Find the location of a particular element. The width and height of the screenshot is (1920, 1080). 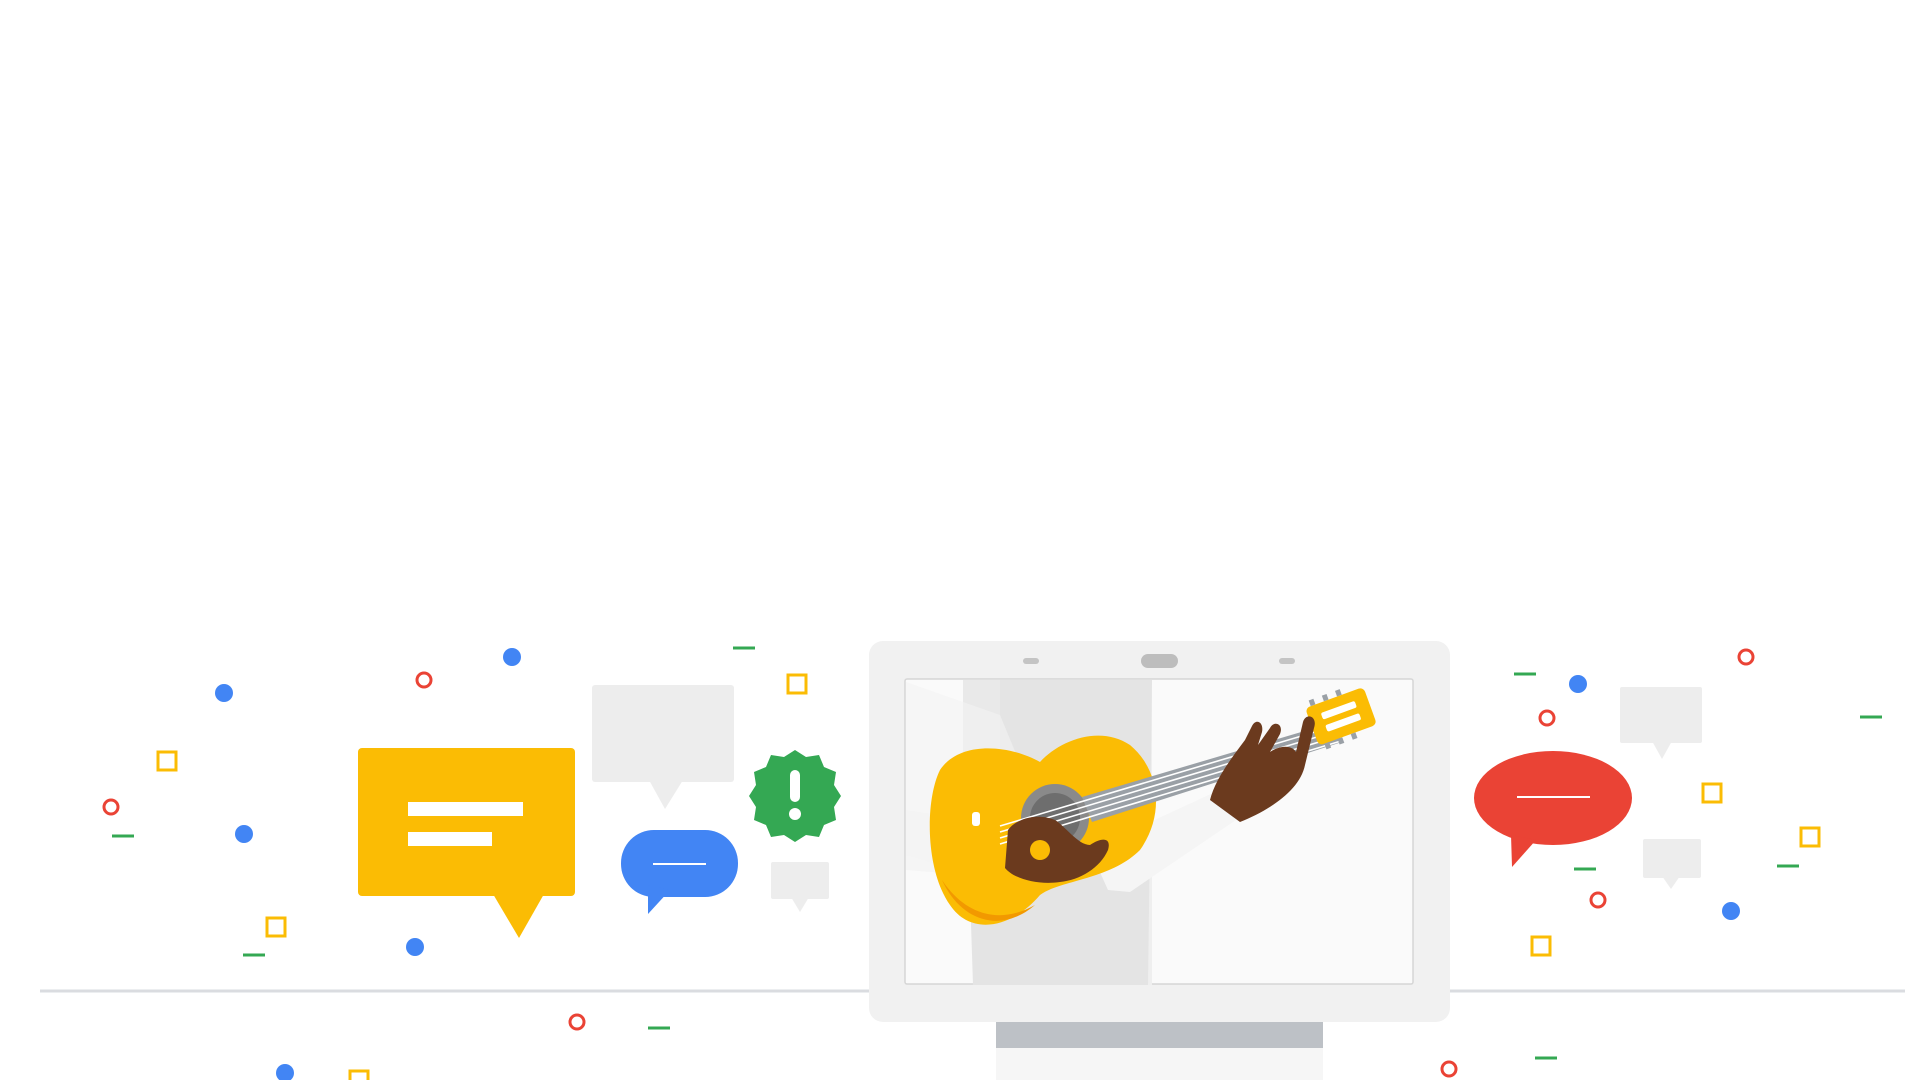

green-alert-badge-icon is located at coordinates (795, 796).